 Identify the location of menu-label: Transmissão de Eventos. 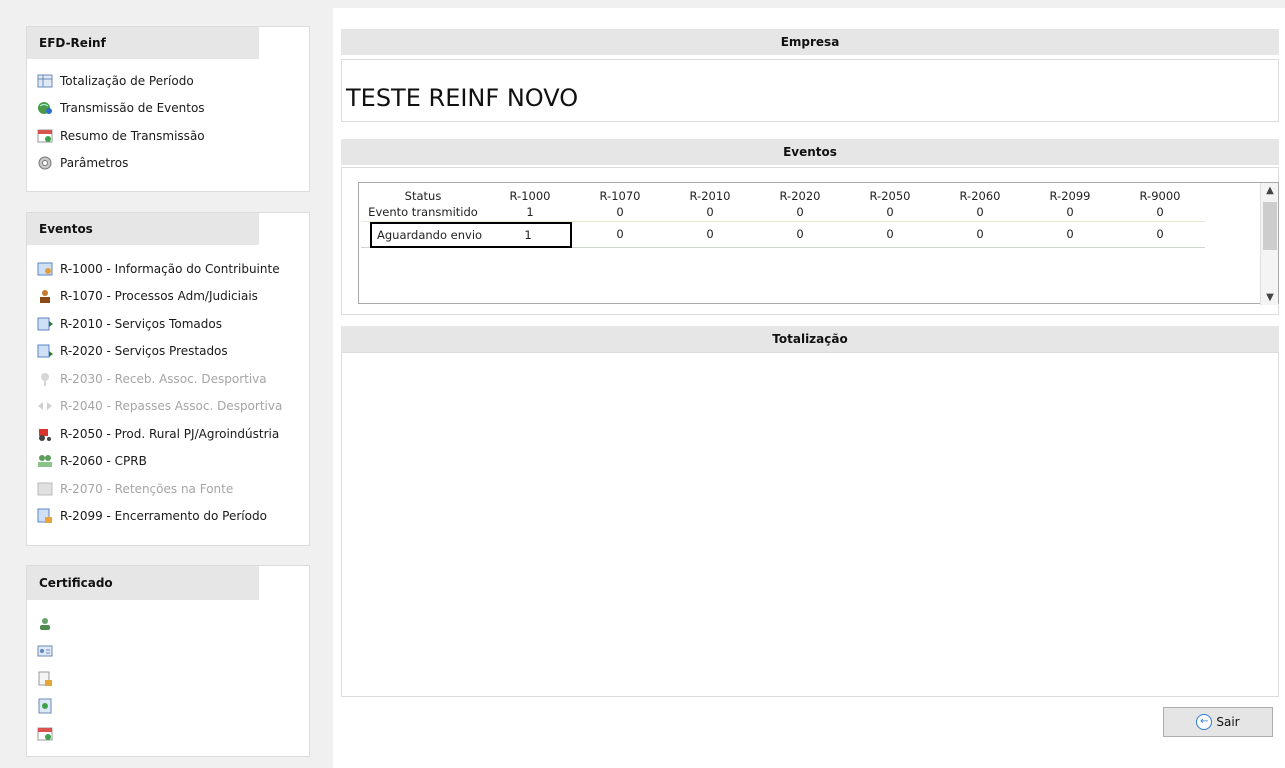
(132, 108).